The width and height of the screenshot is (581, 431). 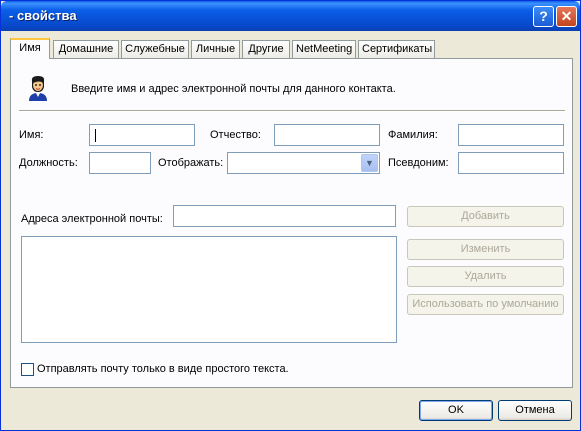 What do you see at coordinates (413, 135) in the screenshot?
I see `last-name-label: Фамилия:` at bounding box center [413, 135].